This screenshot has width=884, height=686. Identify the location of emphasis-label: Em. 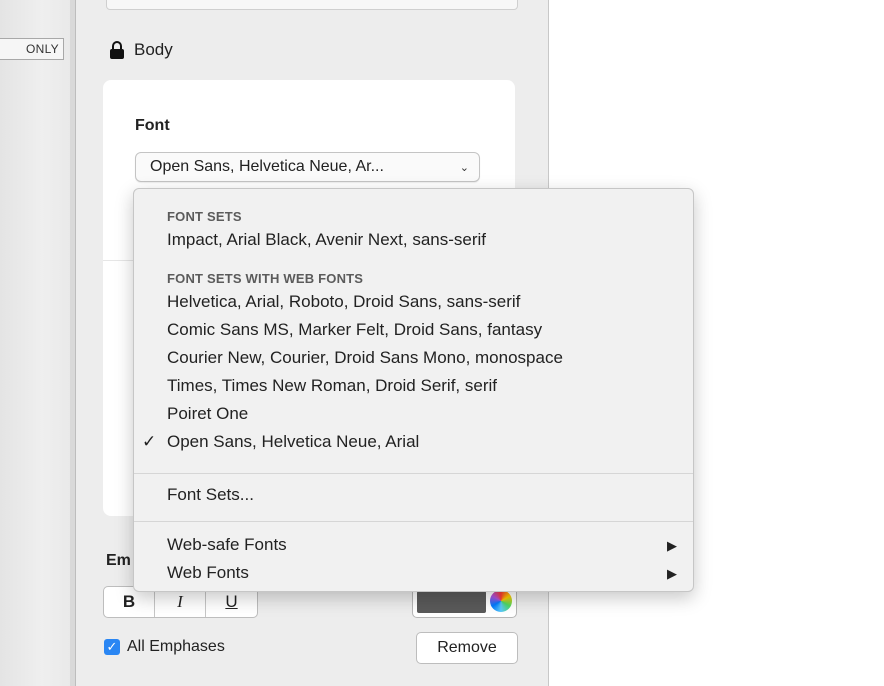
(118, 560).